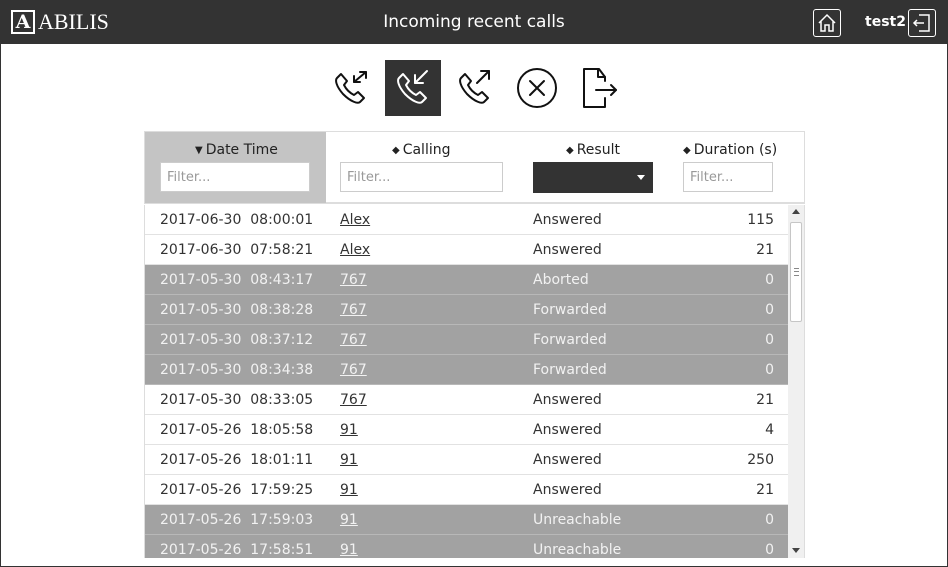 The width and height of the screenshot is (948, 567). I want to click on col-result-label: Result, so click(598, 150).